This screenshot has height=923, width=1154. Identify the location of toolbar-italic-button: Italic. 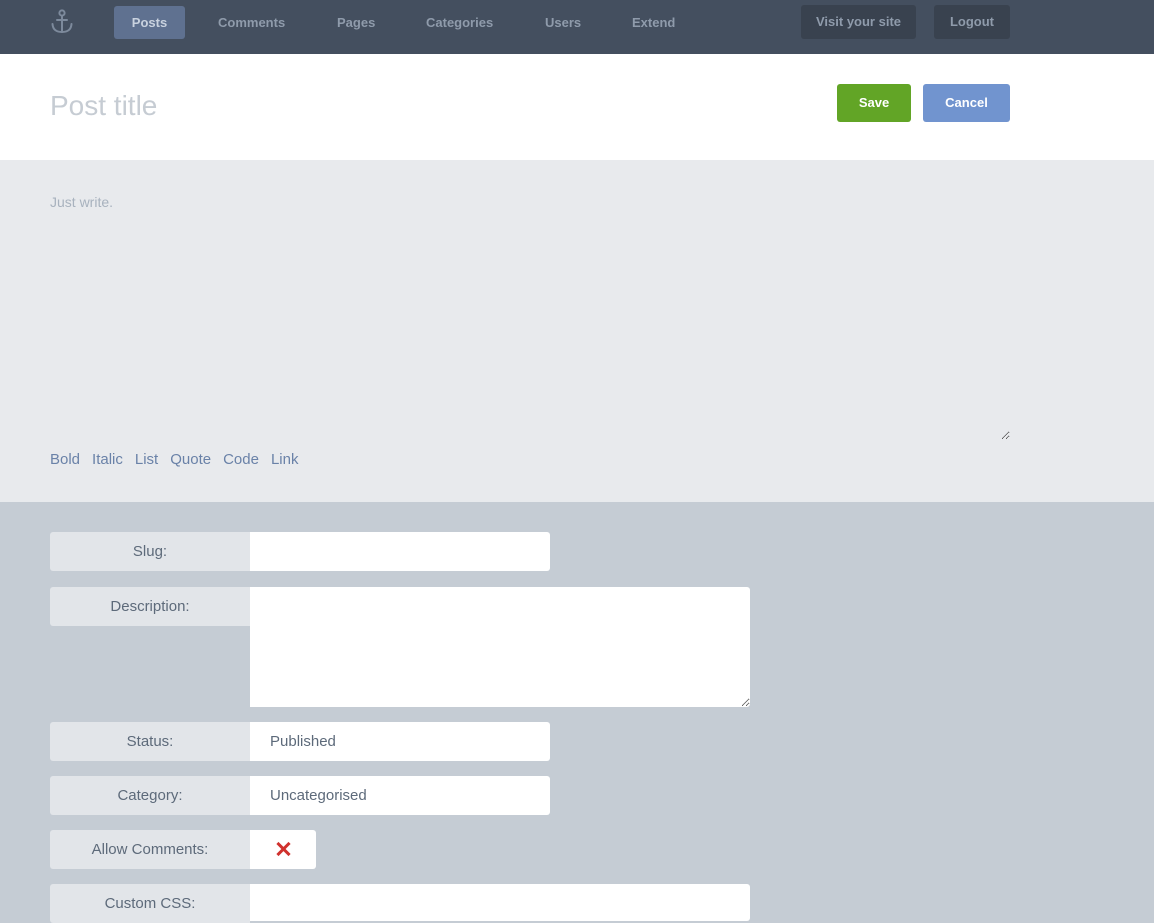
(107, 461).